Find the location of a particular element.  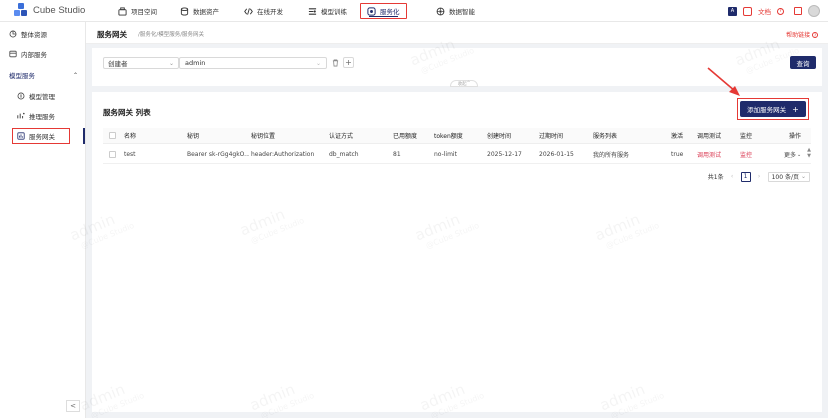

select-all-checkbox is located at coordinates (112, 135).